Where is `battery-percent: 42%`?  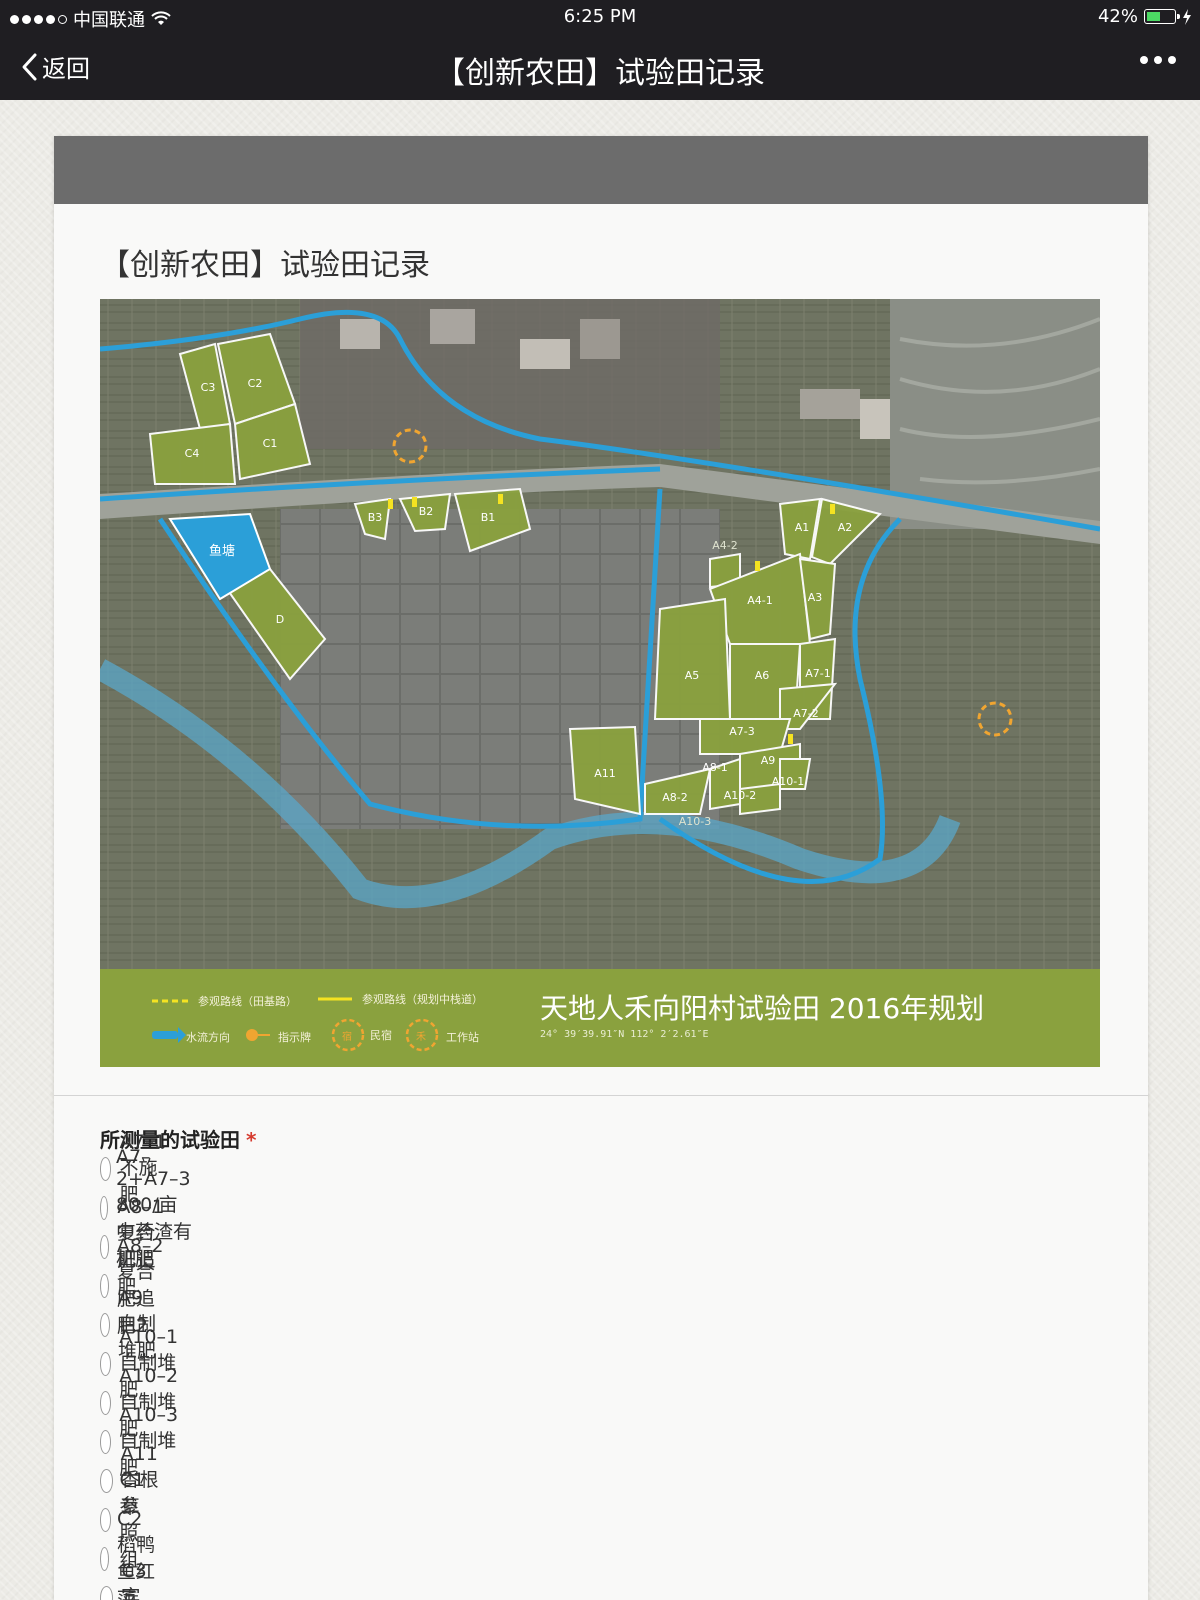 battery-percent: 42% is located at coordinates (1117, 16).